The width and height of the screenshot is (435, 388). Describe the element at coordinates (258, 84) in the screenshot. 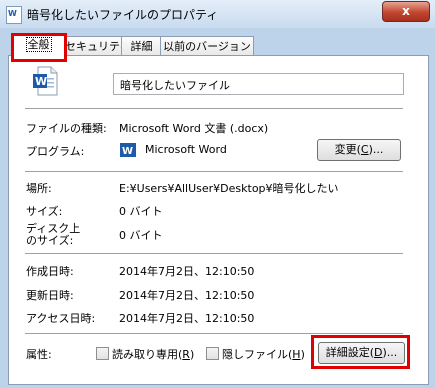

I see `file-name-input: 暗号化したいファイル` at that location.